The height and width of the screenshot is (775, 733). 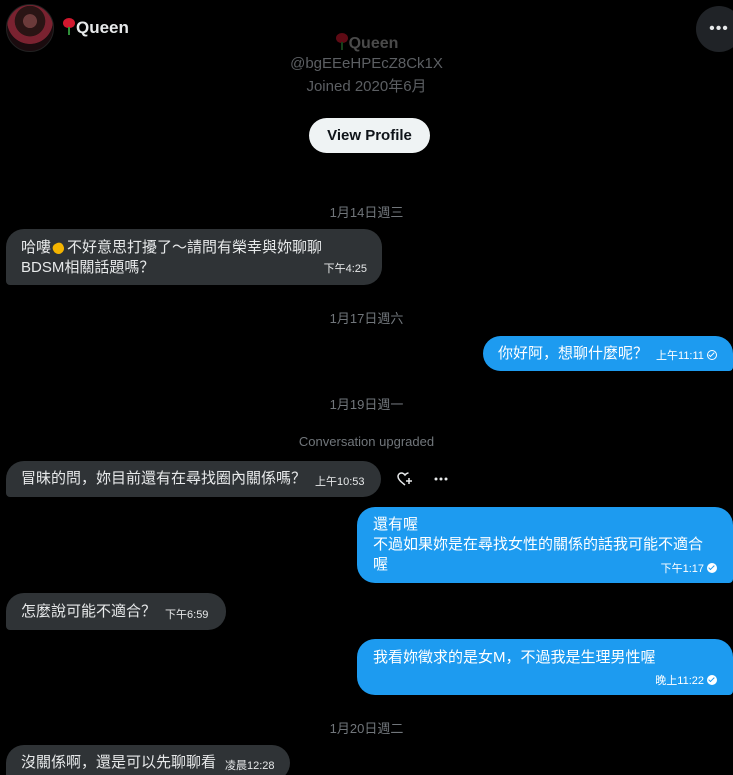 I want to click on message-timestamp: 下午1:17, so click(x=689, y=569).